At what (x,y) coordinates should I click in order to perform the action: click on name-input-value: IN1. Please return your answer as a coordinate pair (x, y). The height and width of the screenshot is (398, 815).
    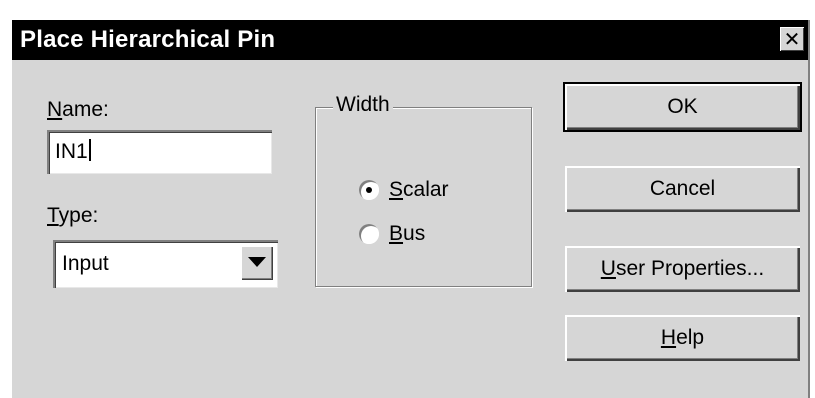
    Looking at the image, I should click on (71, 151).